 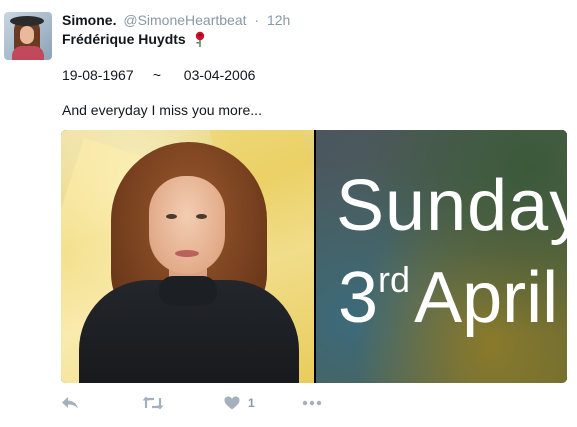 I want to click on tweet-text-line1: Frédérique Huydts, so click(x=134, y=39).